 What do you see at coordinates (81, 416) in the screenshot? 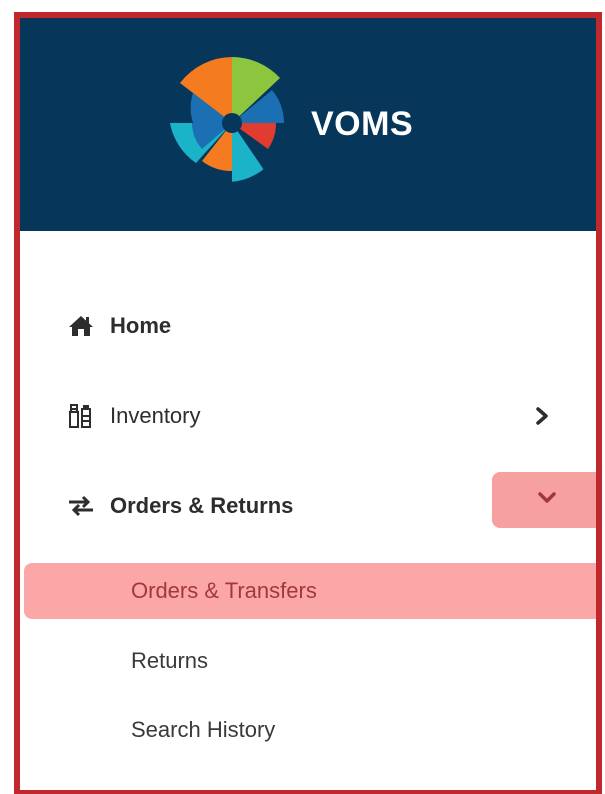
I see `vaccine-vials-icon` at bounding box center [81, 416].